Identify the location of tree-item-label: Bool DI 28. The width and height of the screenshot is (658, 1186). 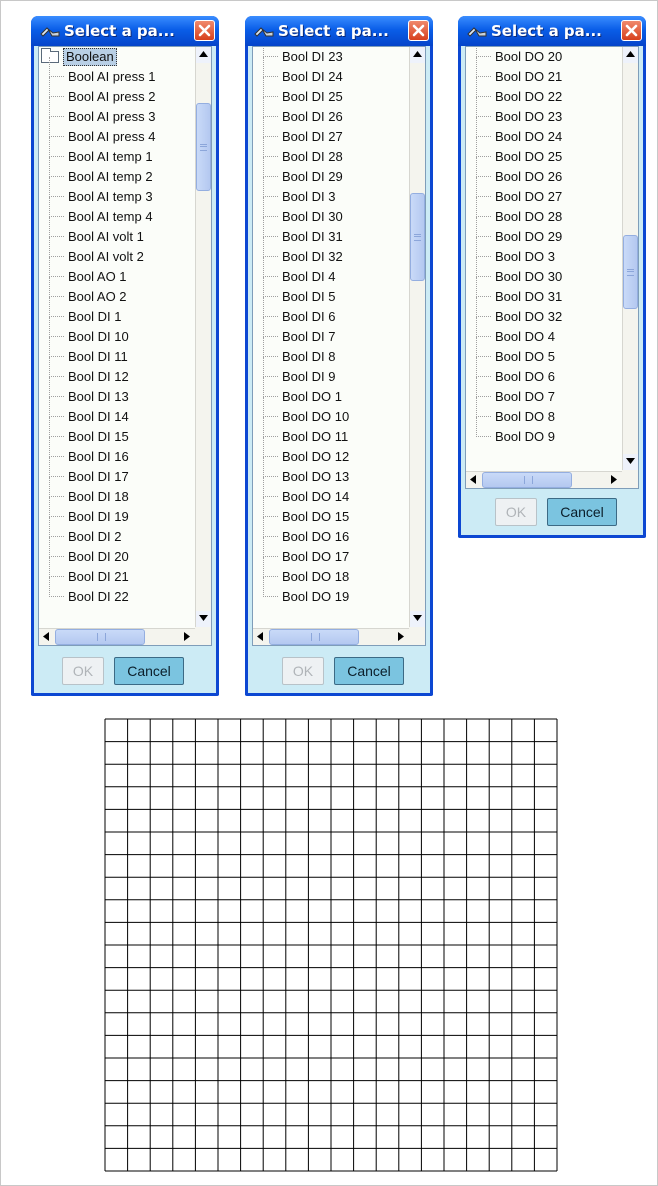
(312, 156).